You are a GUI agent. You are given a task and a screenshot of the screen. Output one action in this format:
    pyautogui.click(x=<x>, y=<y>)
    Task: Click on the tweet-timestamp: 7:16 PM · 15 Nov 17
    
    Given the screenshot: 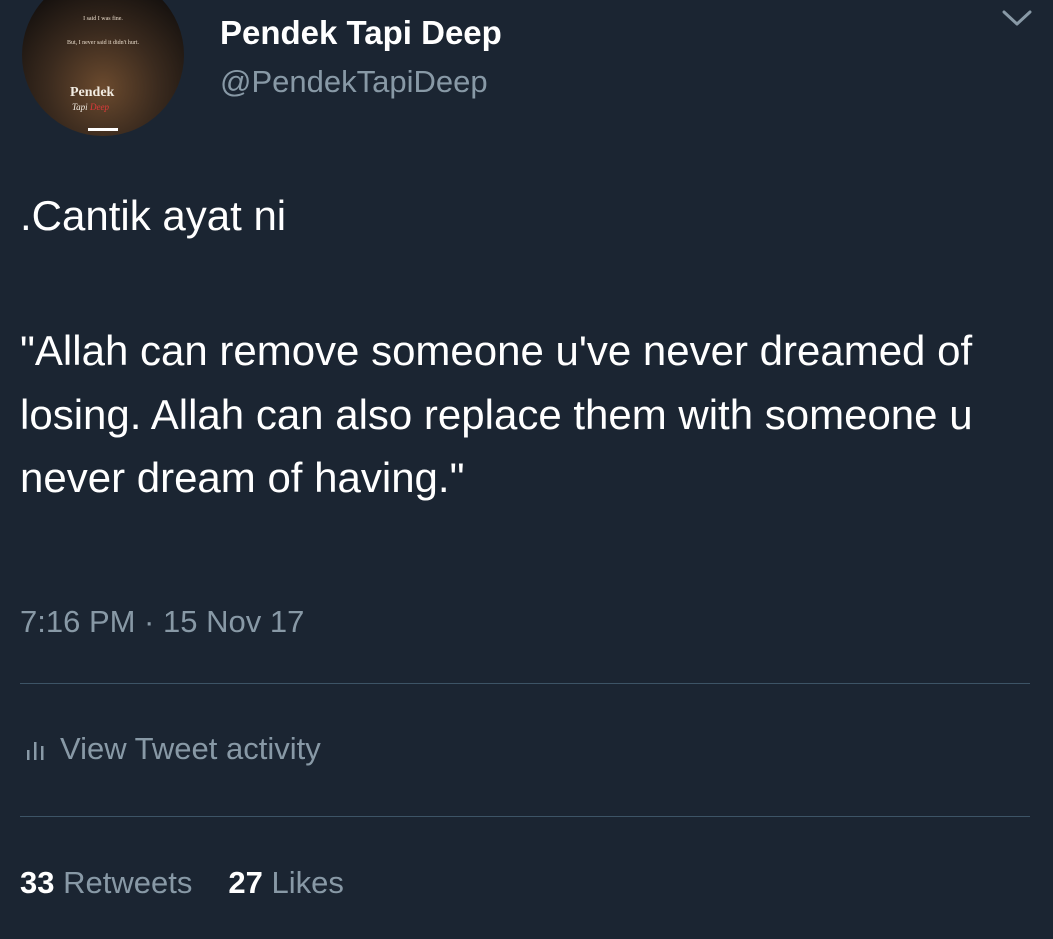 What is the action you would take?
    pyautogui.click(x=162, y=622)
    